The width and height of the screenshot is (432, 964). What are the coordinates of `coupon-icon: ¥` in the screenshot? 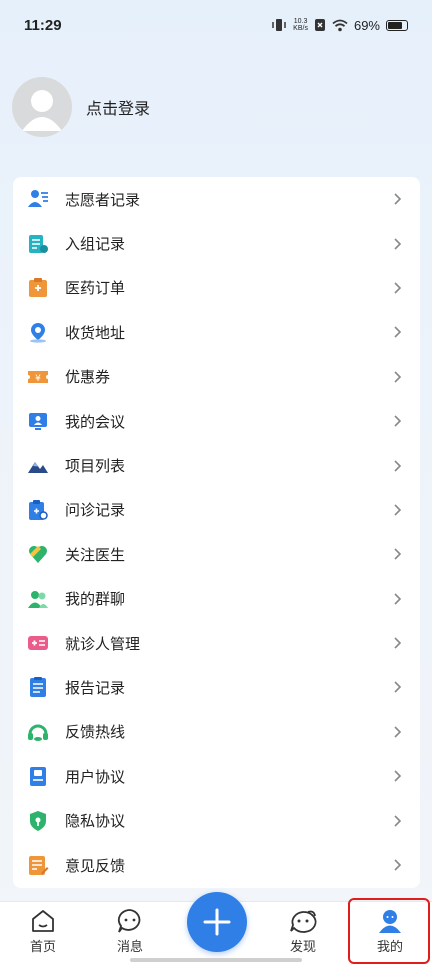 It's located at (38, 377).